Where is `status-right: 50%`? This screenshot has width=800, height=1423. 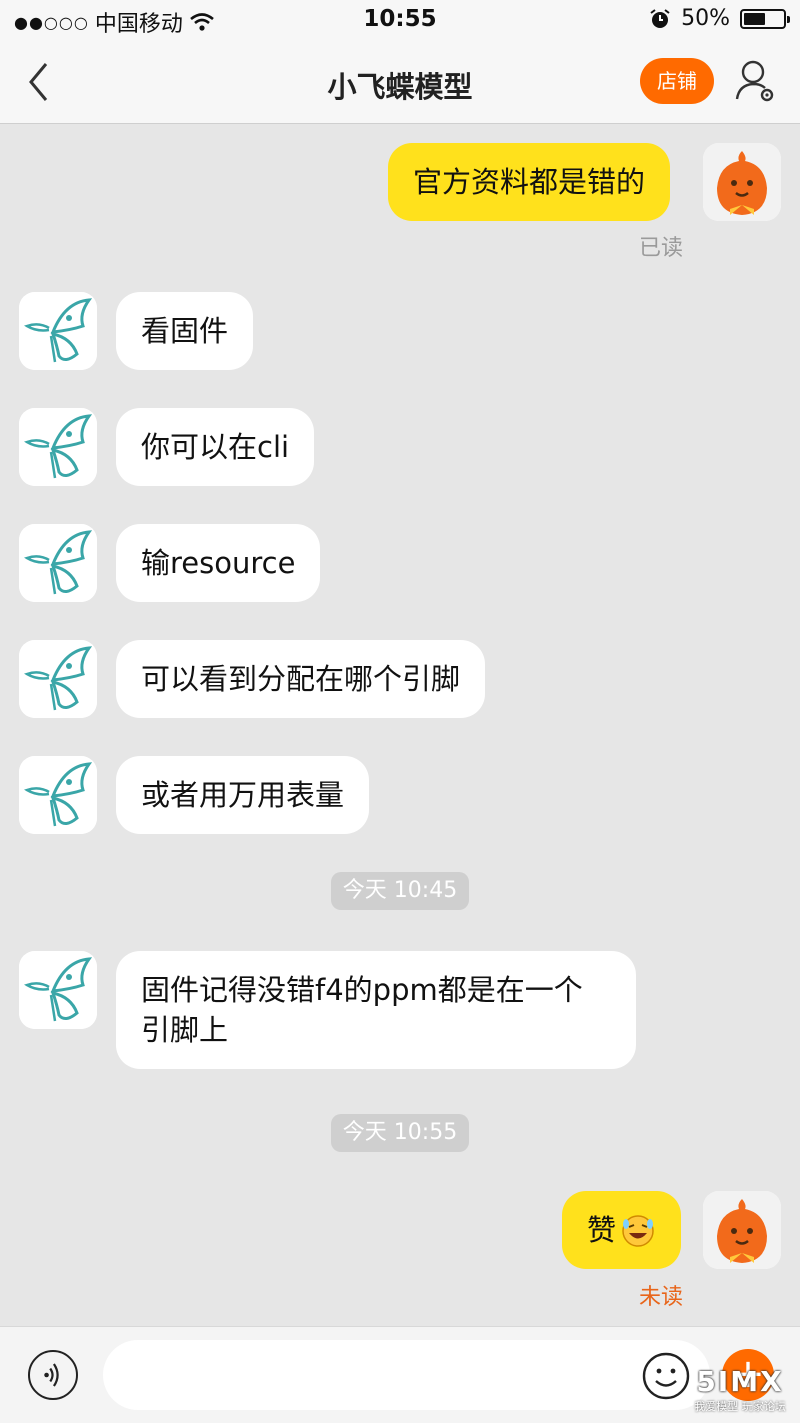 status-right: 50% is located at coordinates (719, 18).